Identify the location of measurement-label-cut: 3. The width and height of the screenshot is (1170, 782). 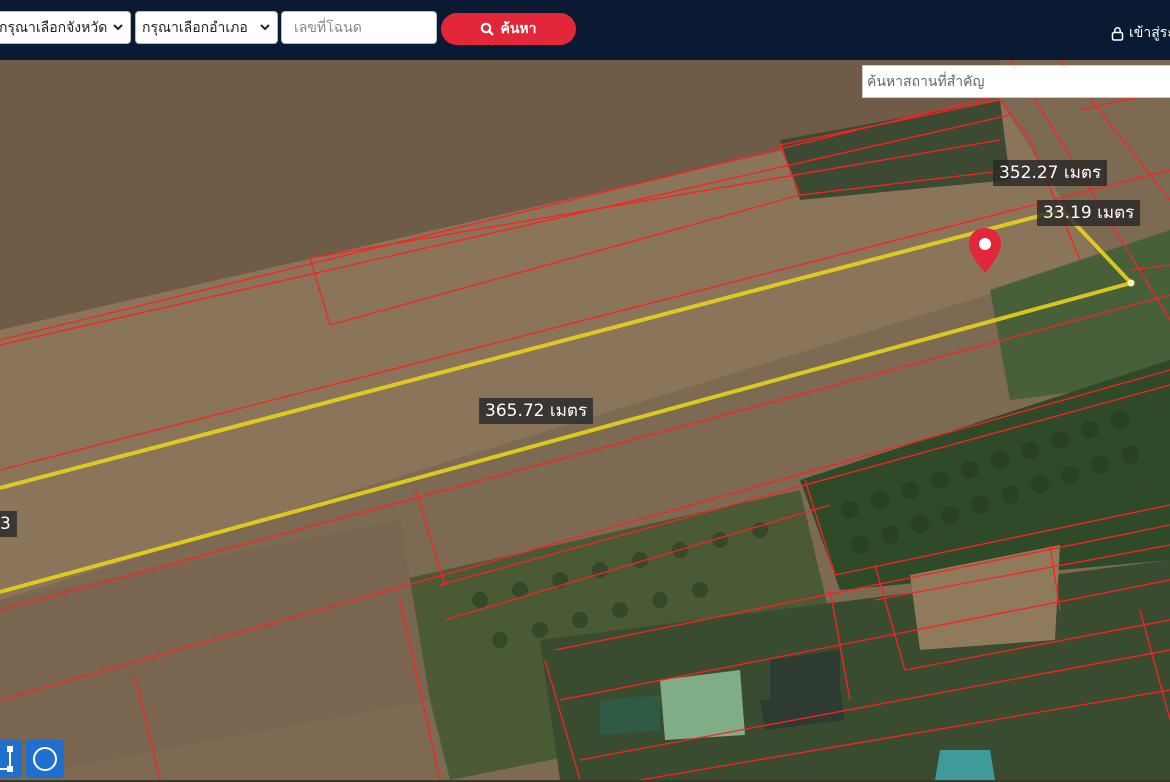
(8, 524).